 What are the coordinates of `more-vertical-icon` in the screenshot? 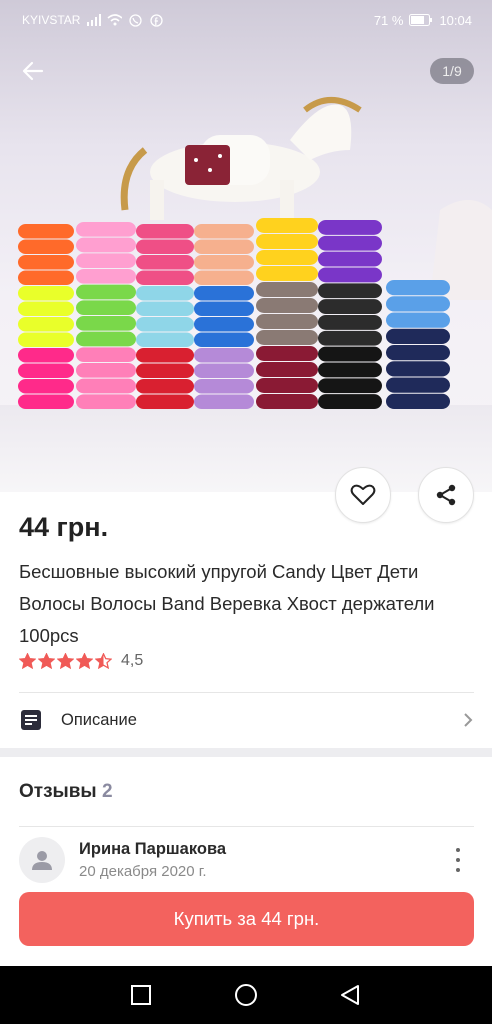 It's located at (458, 860).